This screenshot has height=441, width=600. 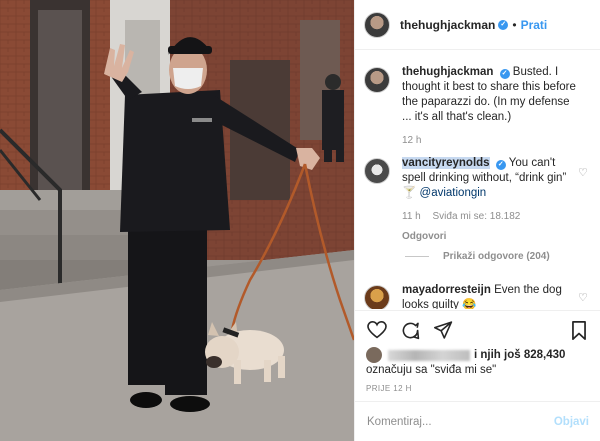 What do you see at coordinates (519, 355) in the screenshot?
I see `likes-count: i njih još 828,430` at bounding box center [519, 355].